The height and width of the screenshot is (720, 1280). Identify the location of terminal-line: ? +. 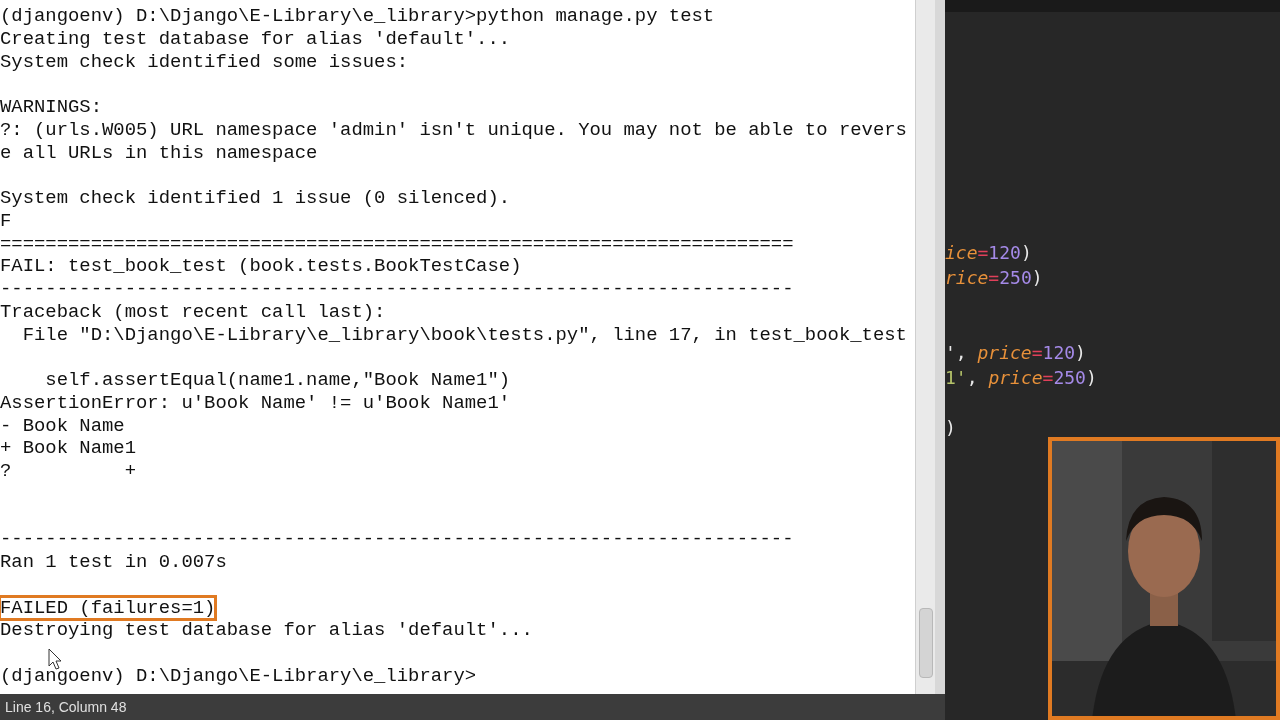
(68, 471).